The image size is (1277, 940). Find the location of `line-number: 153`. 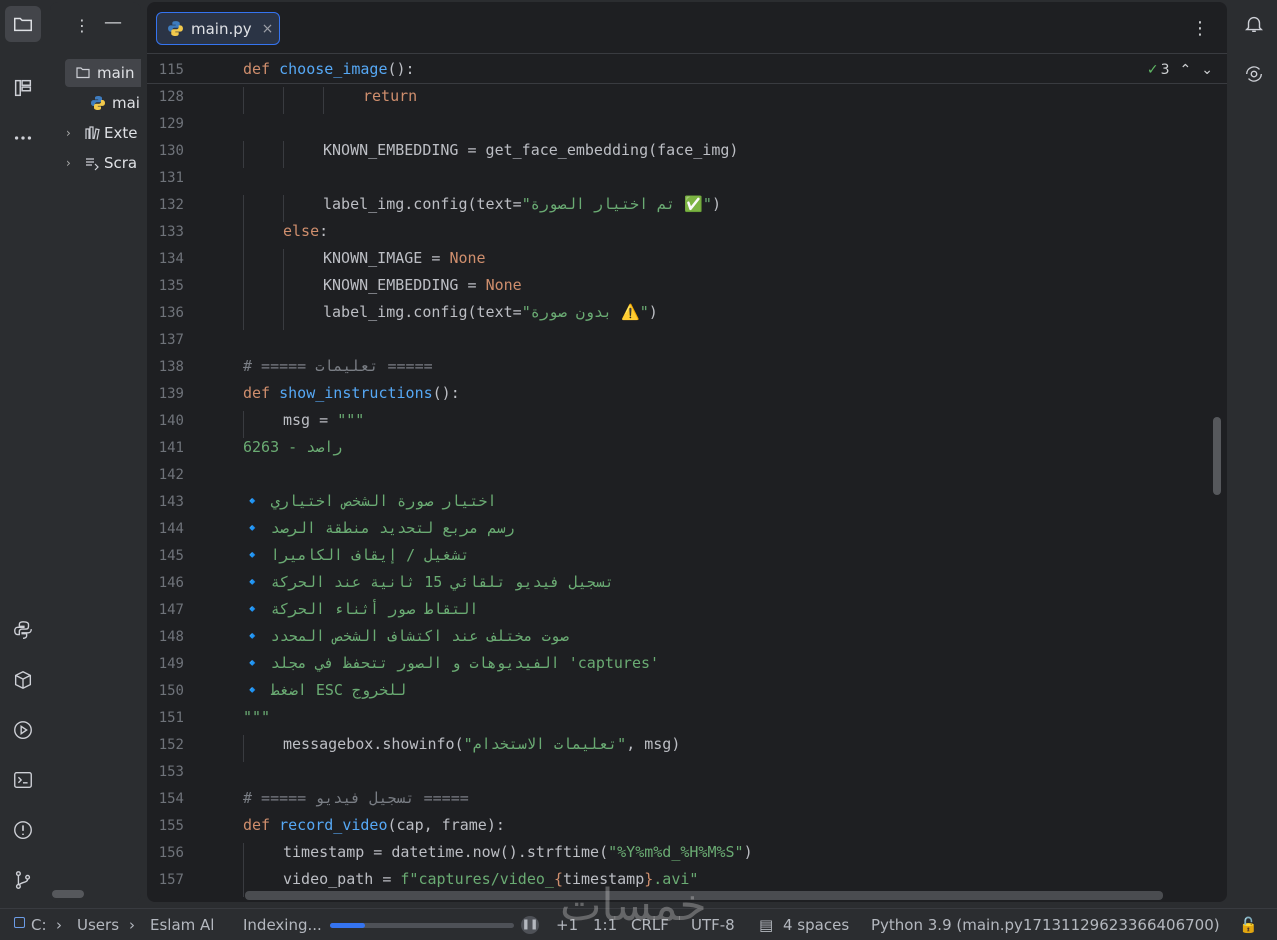

line-number: 153 is located at coordinates (171, 772).